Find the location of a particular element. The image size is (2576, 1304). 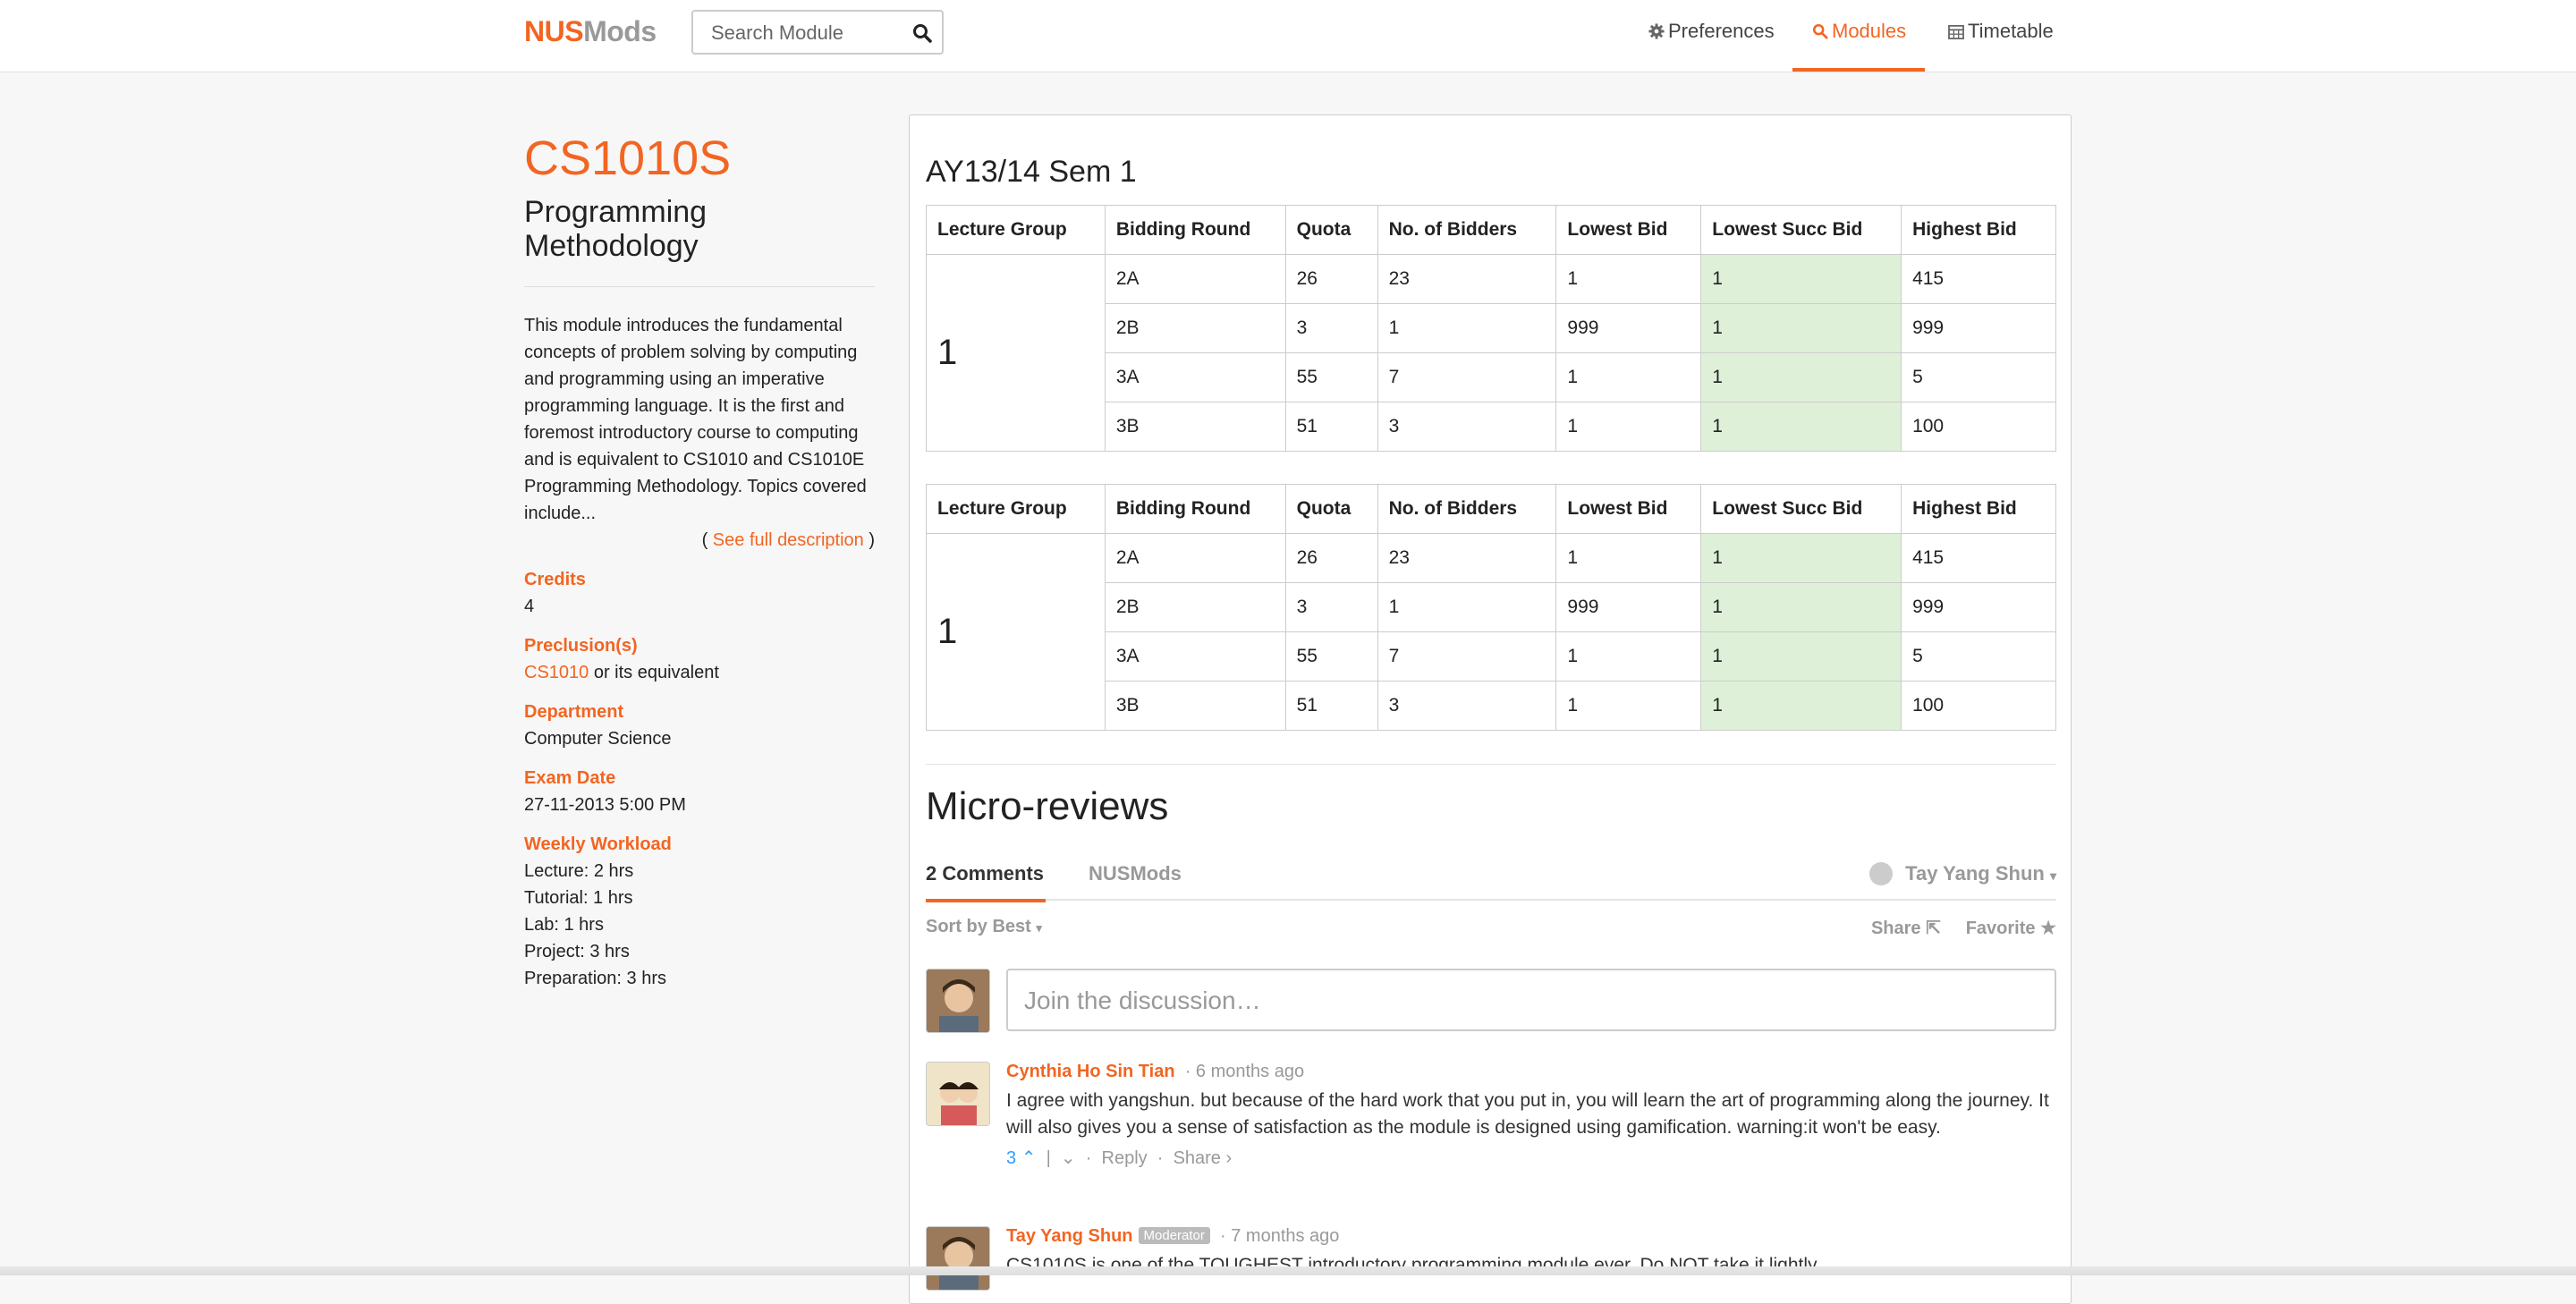

favorite-button: Favorite ★ is located at coordinates (2011, 928).